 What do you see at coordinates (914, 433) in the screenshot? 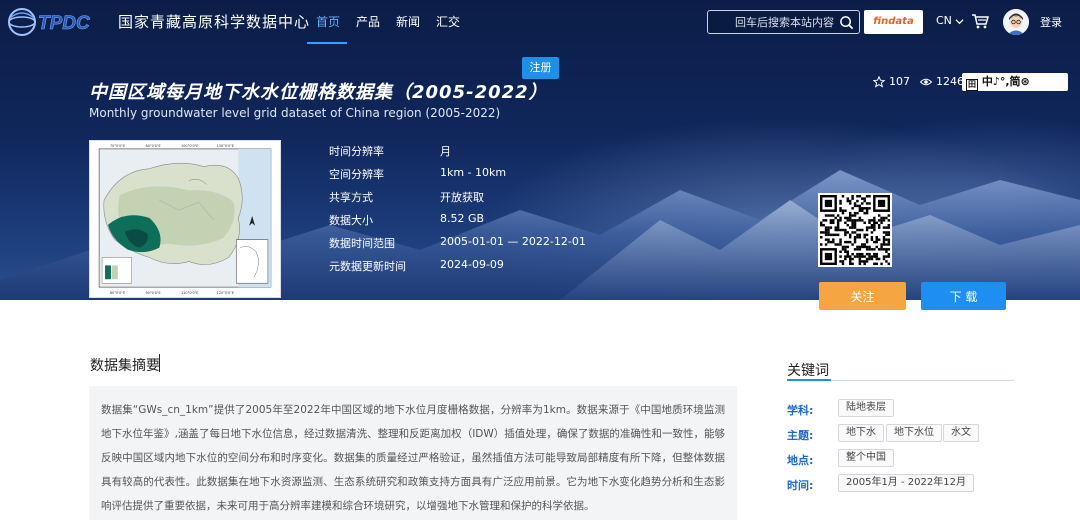
I see `keyword-tag: 地下水位` at bounding box center [914, 433].